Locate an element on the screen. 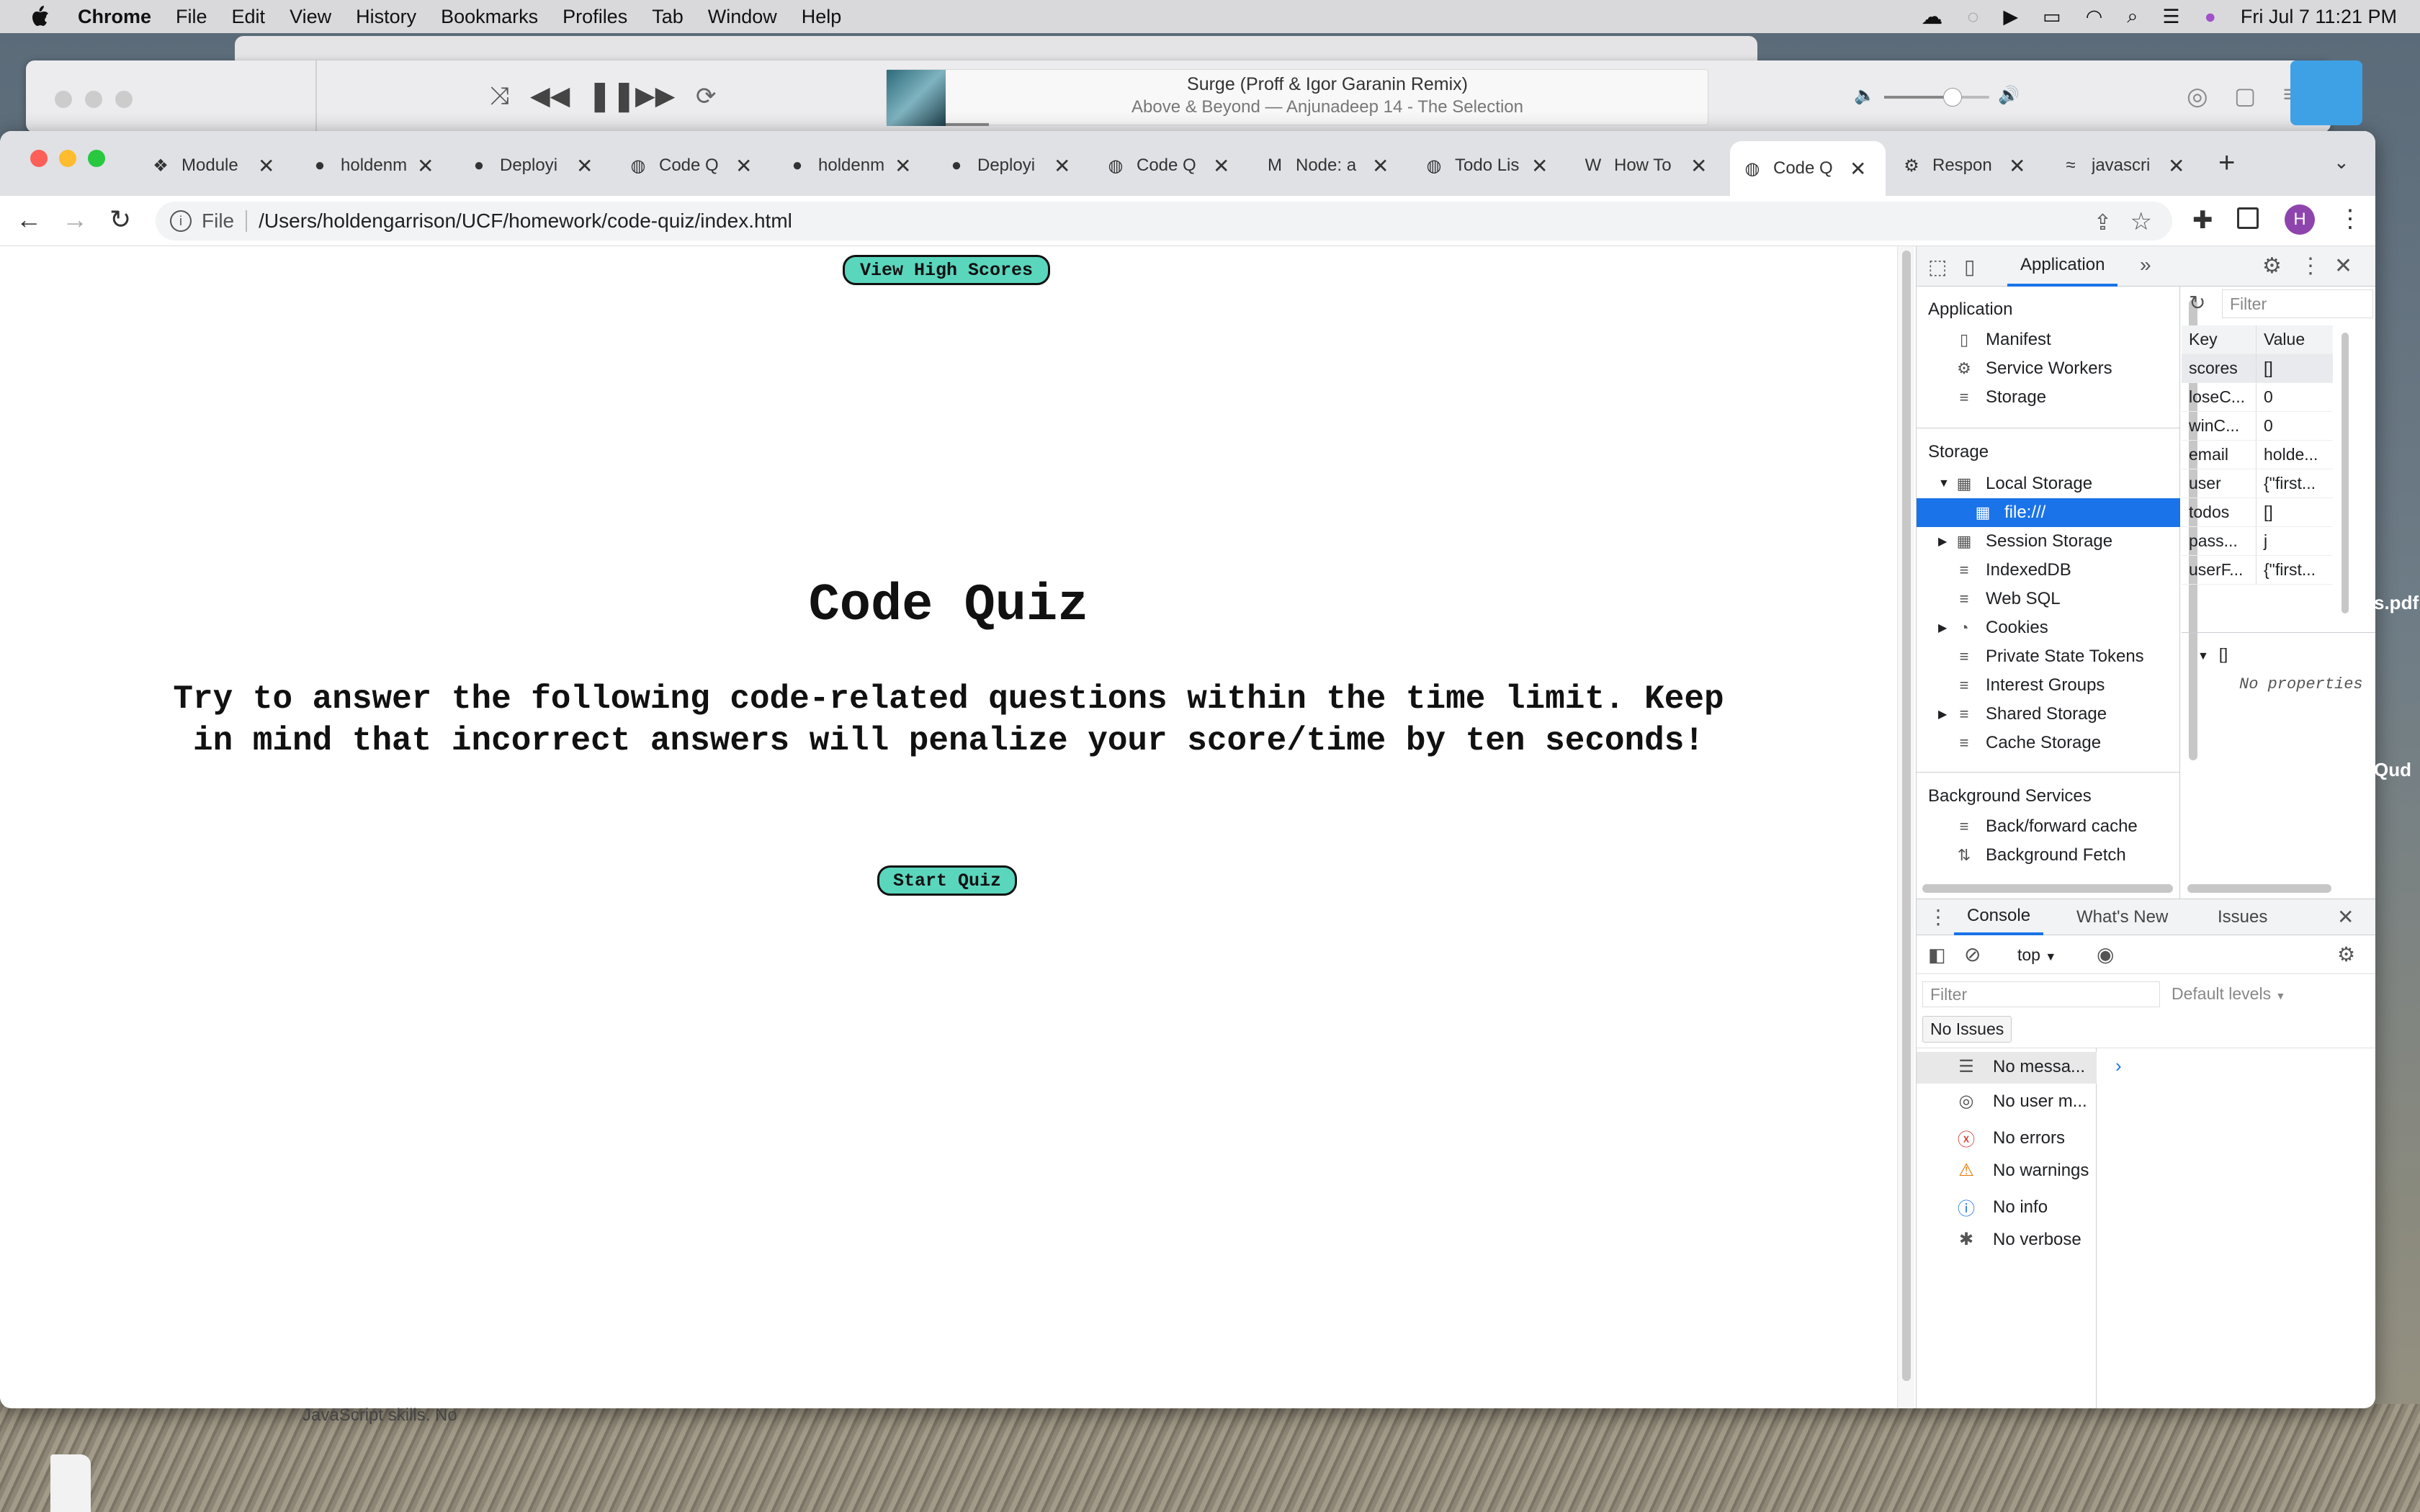  preview-root: ▼ [] is located at coordinates (2212, 654).